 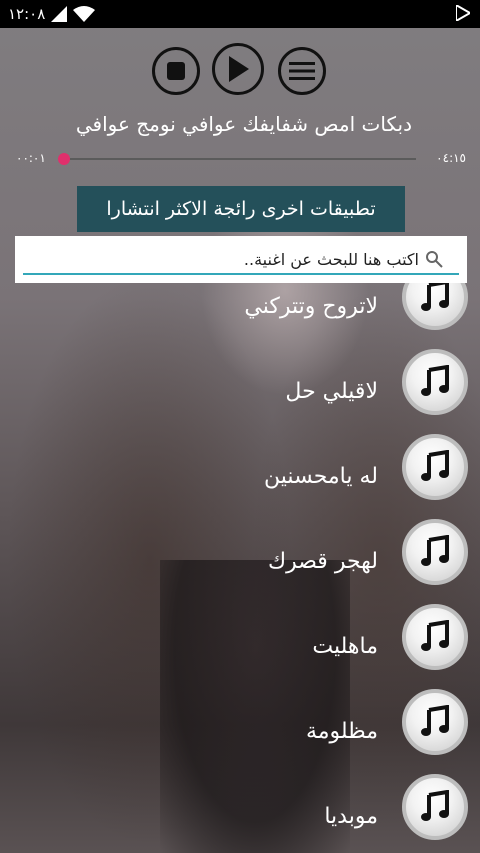 I want to click on song-title-label: ماهليت, so click(x=345, y=646).